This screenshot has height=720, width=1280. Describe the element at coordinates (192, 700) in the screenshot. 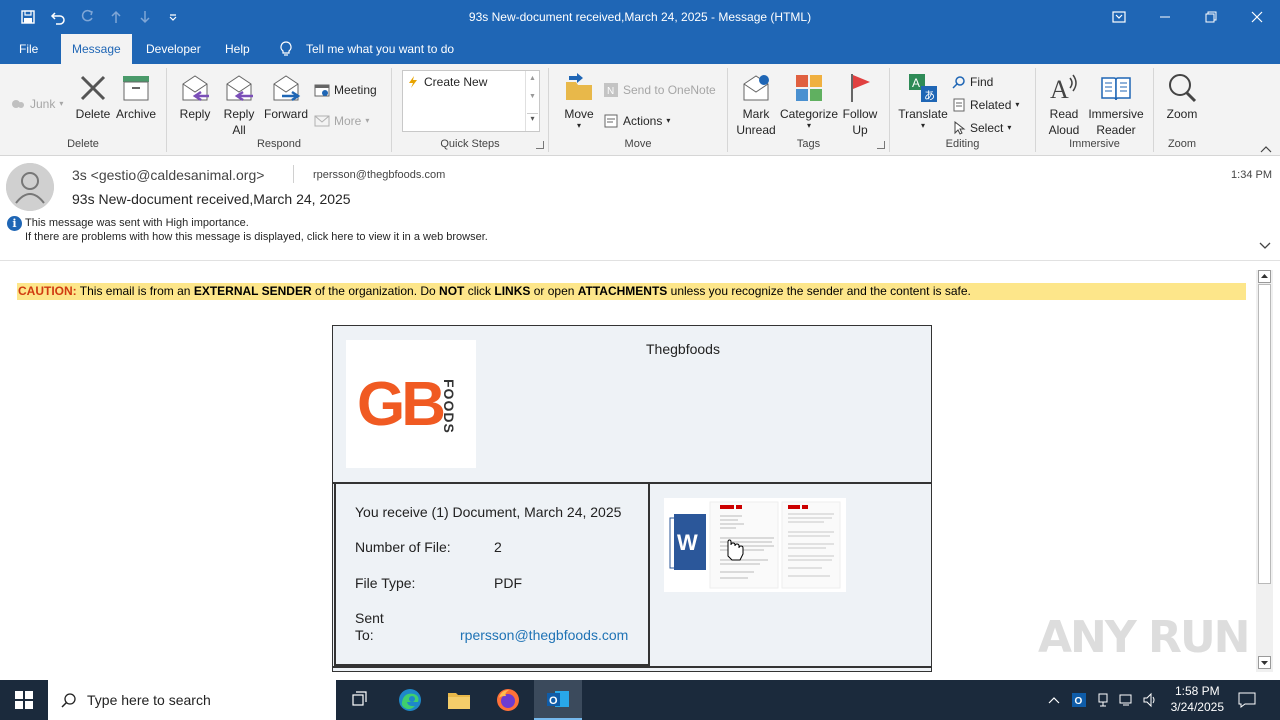

I see `taskbar-search: Type here to search` at that location.